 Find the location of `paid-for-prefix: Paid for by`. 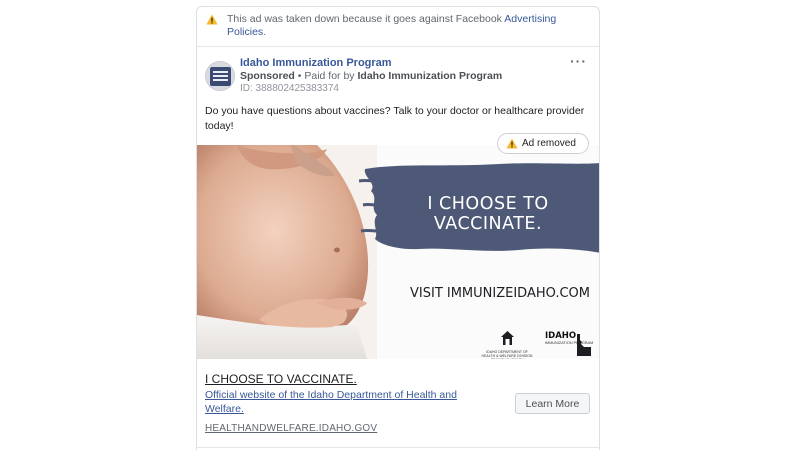

paid-for-prefix: Paid for by is located at coordinates (331, 76).